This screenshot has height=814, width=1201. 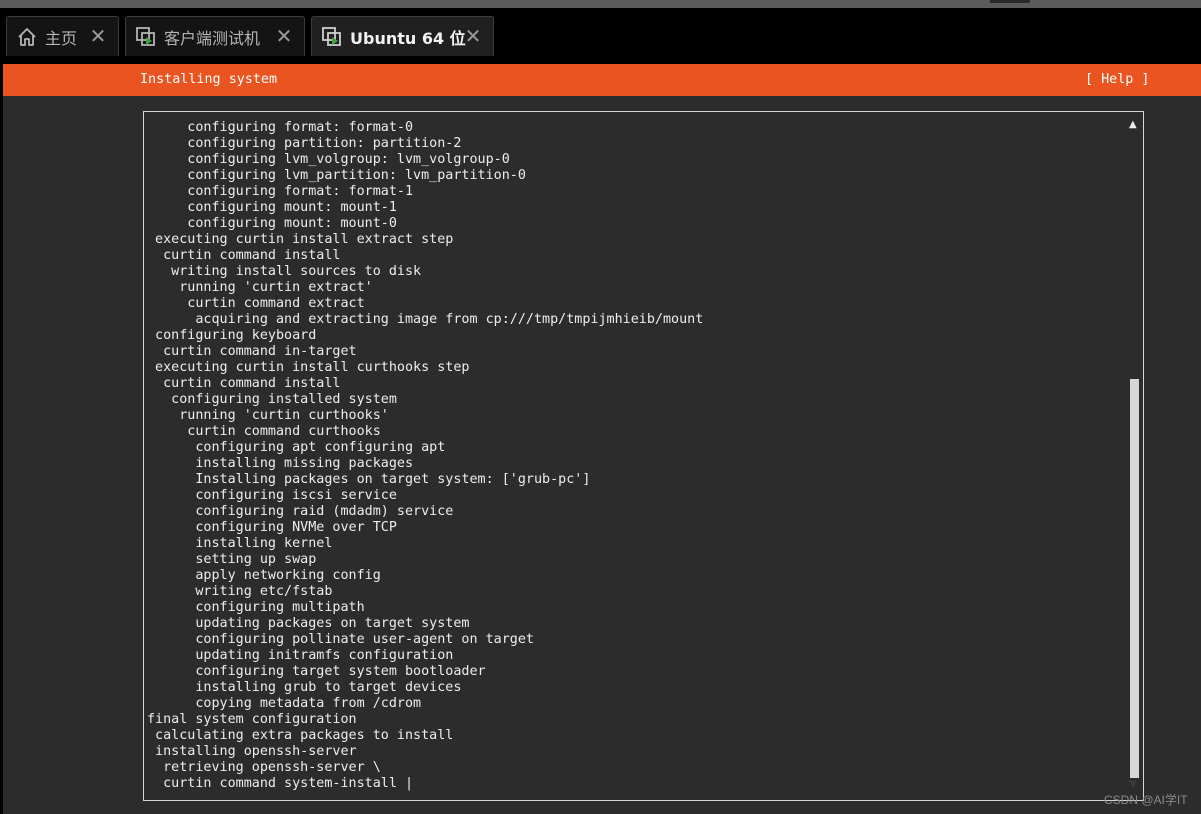 What do you see at coordinates (240, 543) in the screenshot?
I see `log-line: installing kernel` at bounding box center [240, 543].